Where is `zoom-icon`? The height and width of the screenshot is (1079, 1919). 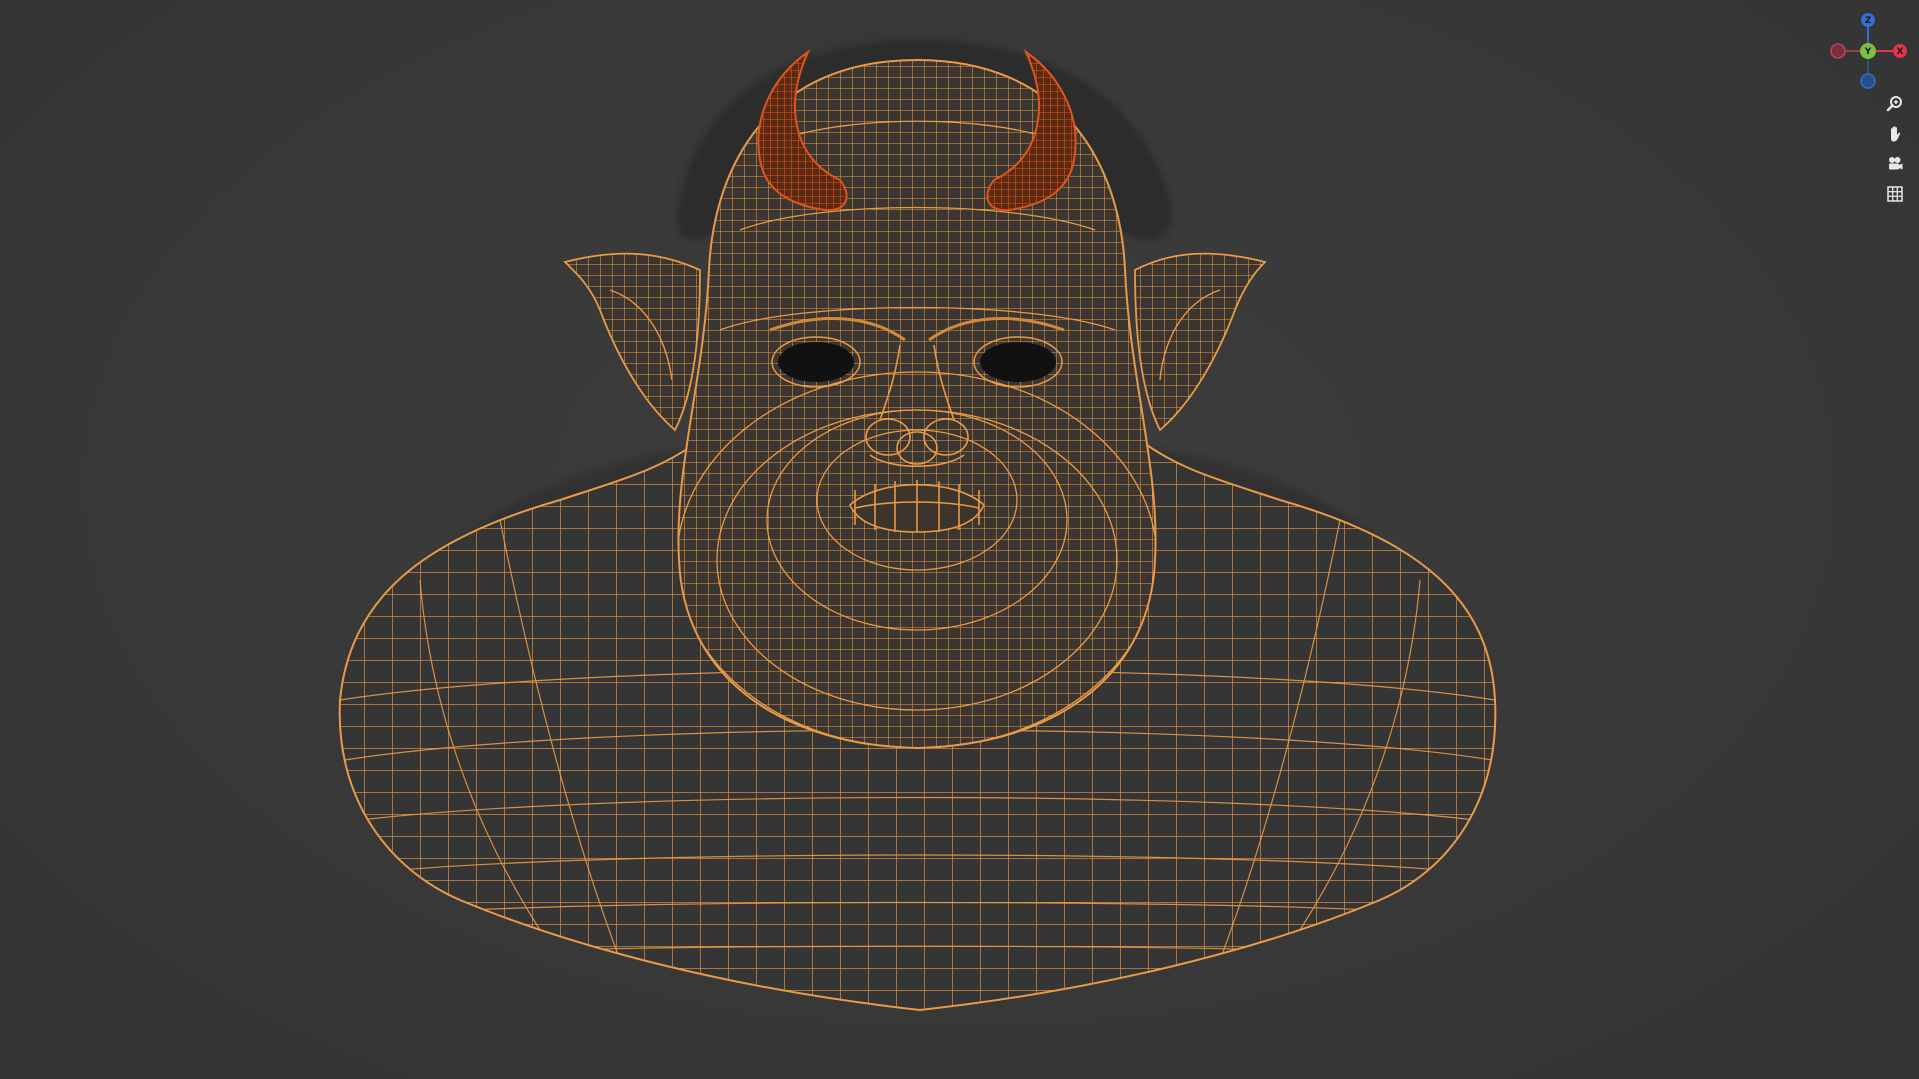 zoom-icon is located at coordinates (1894, 104).